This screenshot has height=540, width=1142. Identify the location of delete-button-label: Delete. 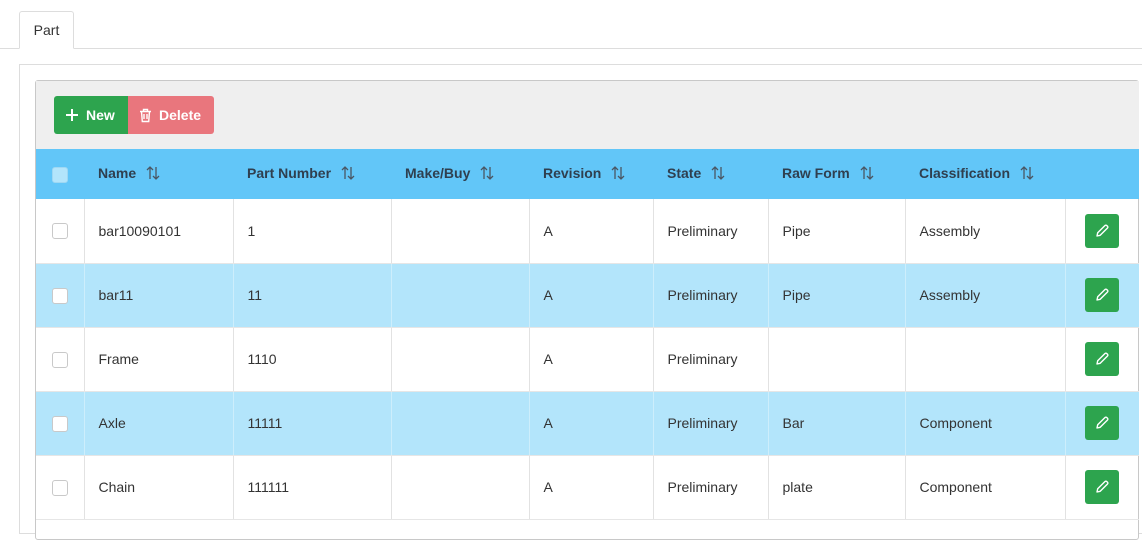
(180, 115).